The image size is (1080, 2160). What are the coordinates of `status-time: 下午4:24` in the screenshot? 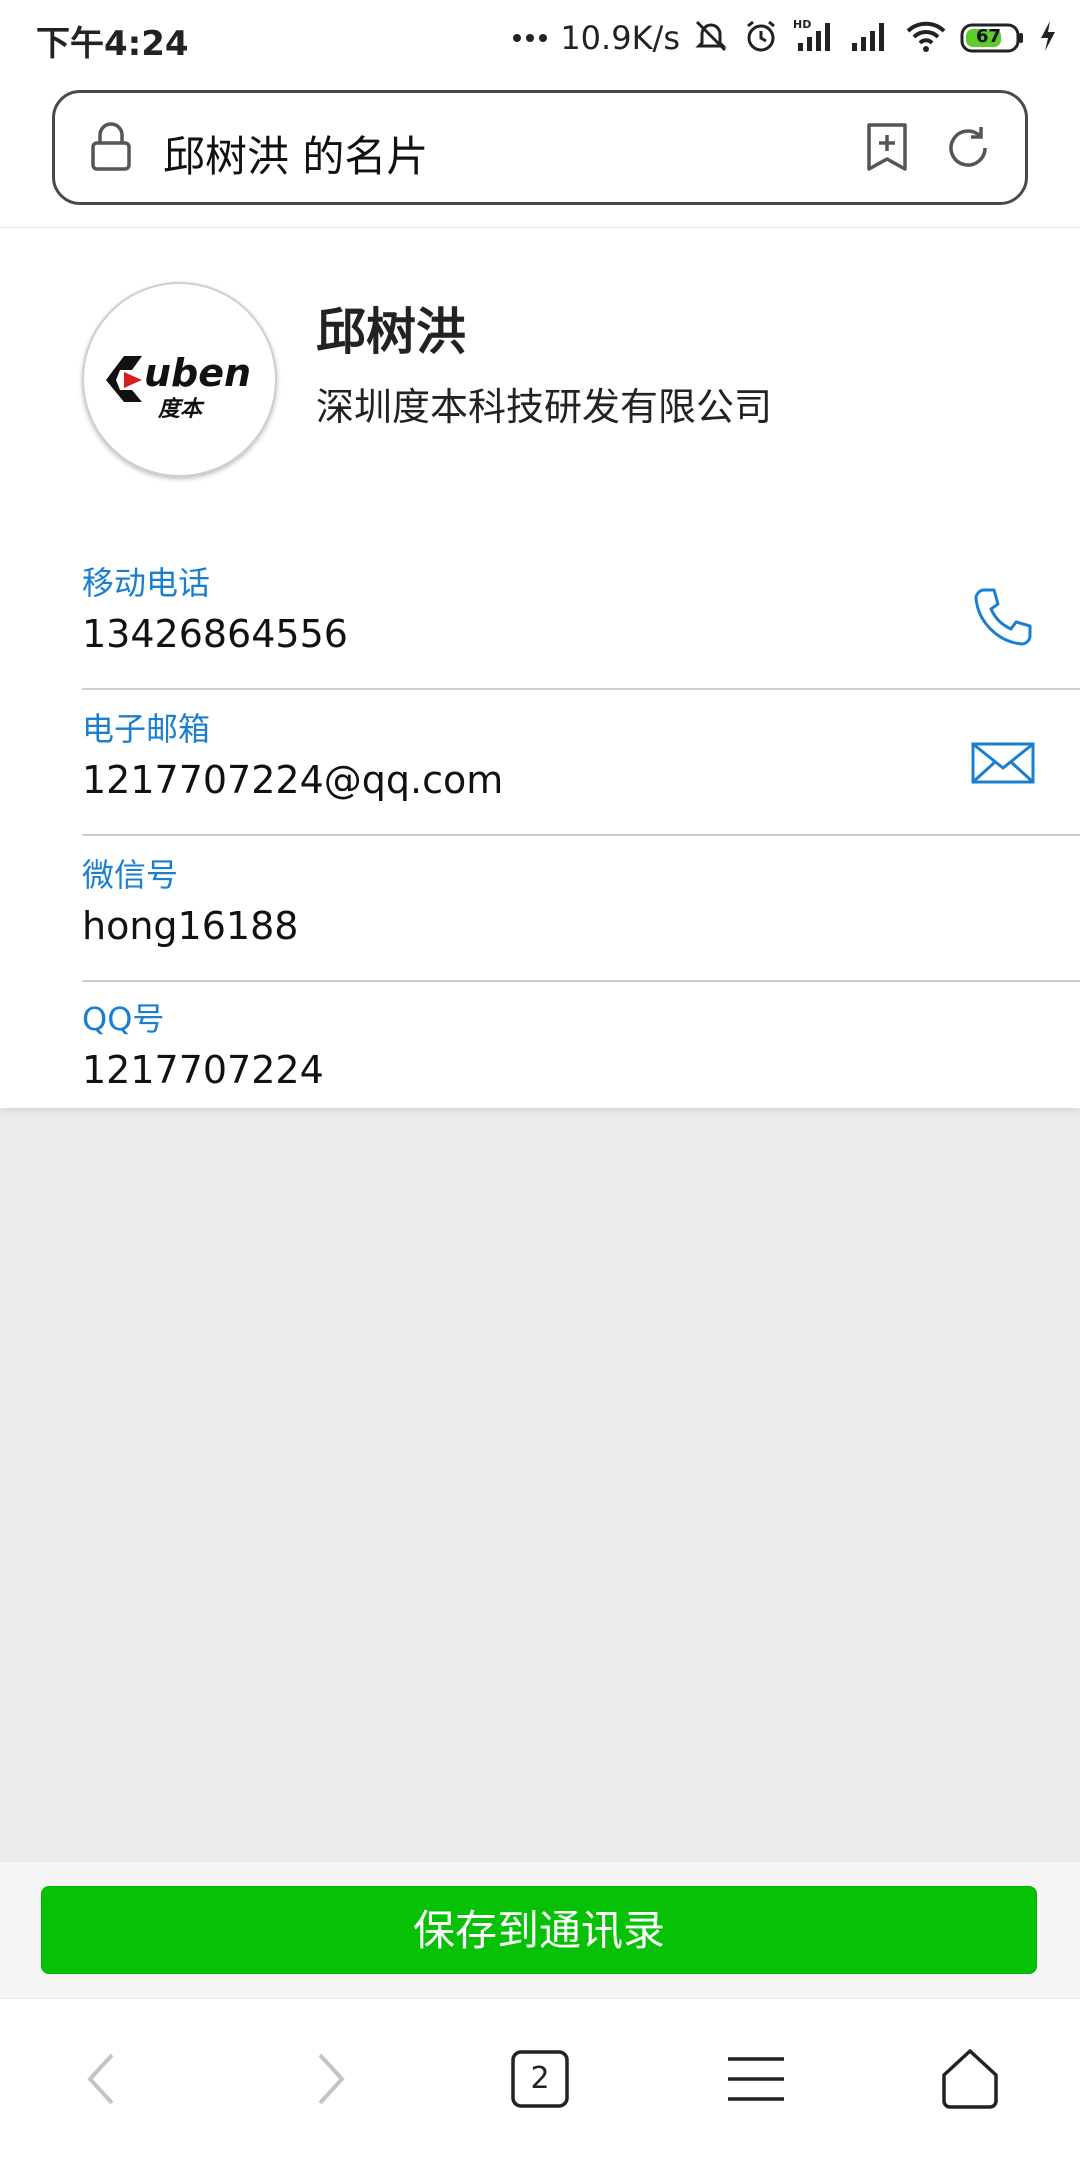 It's located at (112, 44).